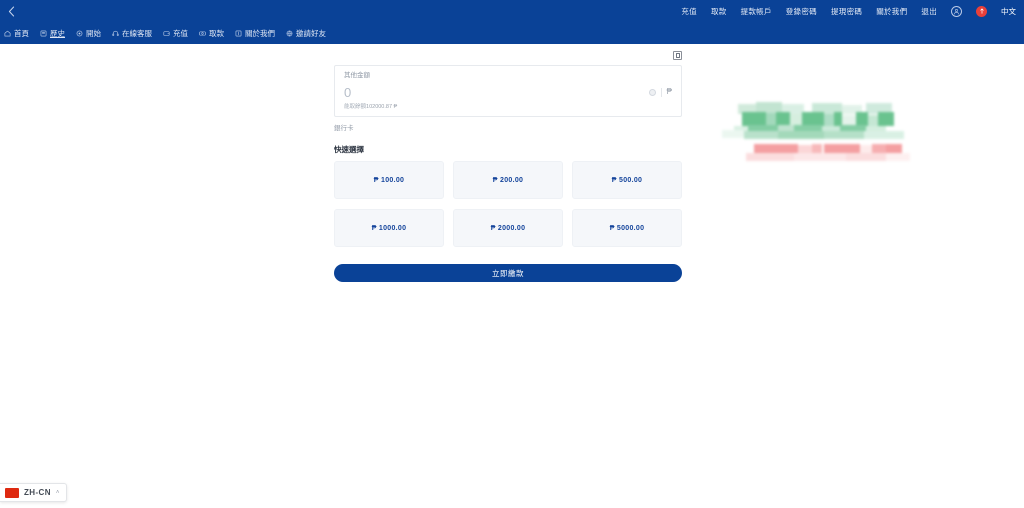 Image resolution: width=1024 pixels, height=508 pixels. I want to click on transaction-record-icon, so click(677, 55).